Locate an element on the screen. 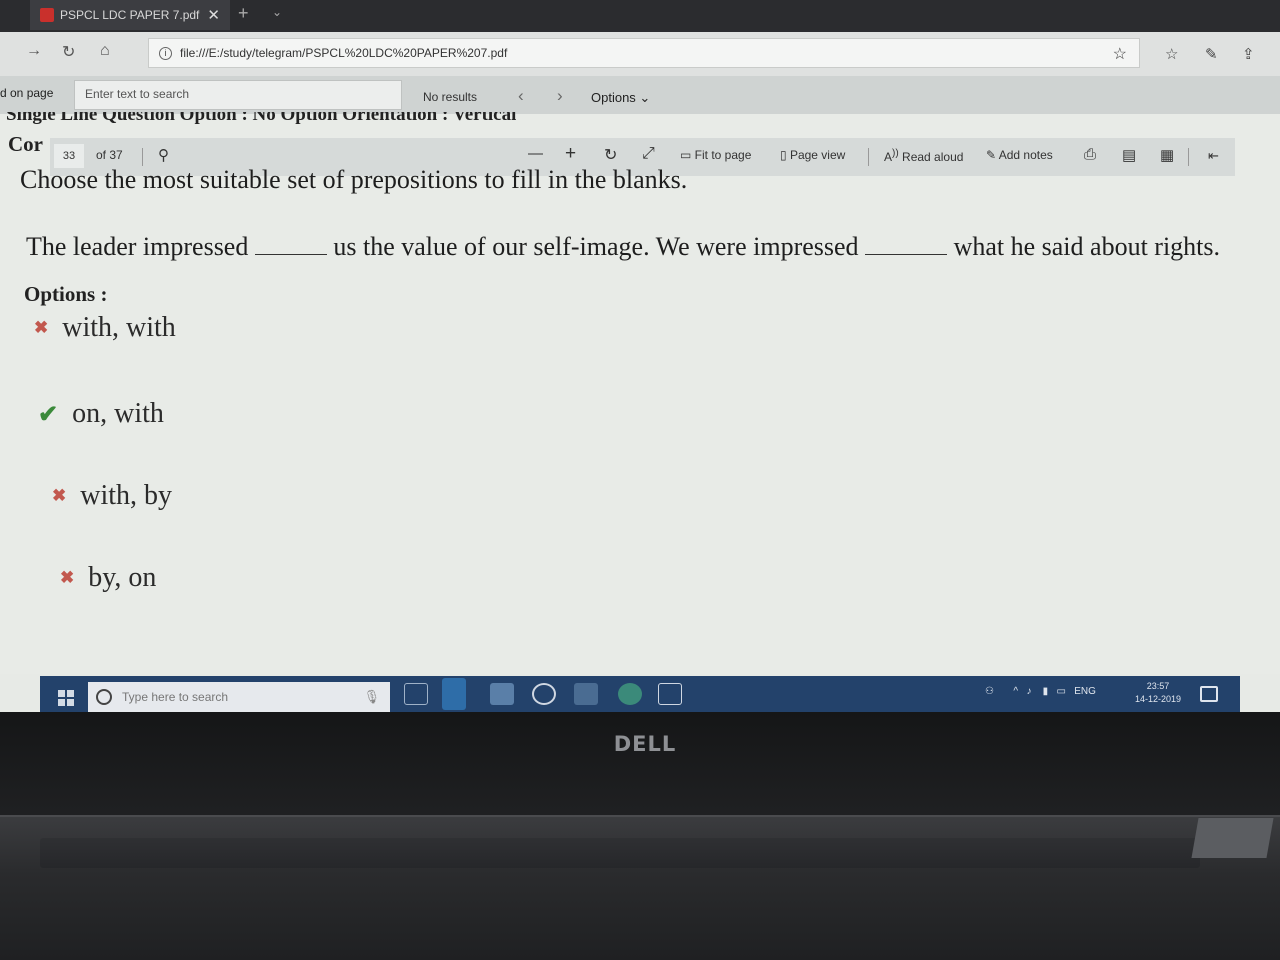  taskbar-search-placeholder: Type here to search is located at coordinates (175, 697).